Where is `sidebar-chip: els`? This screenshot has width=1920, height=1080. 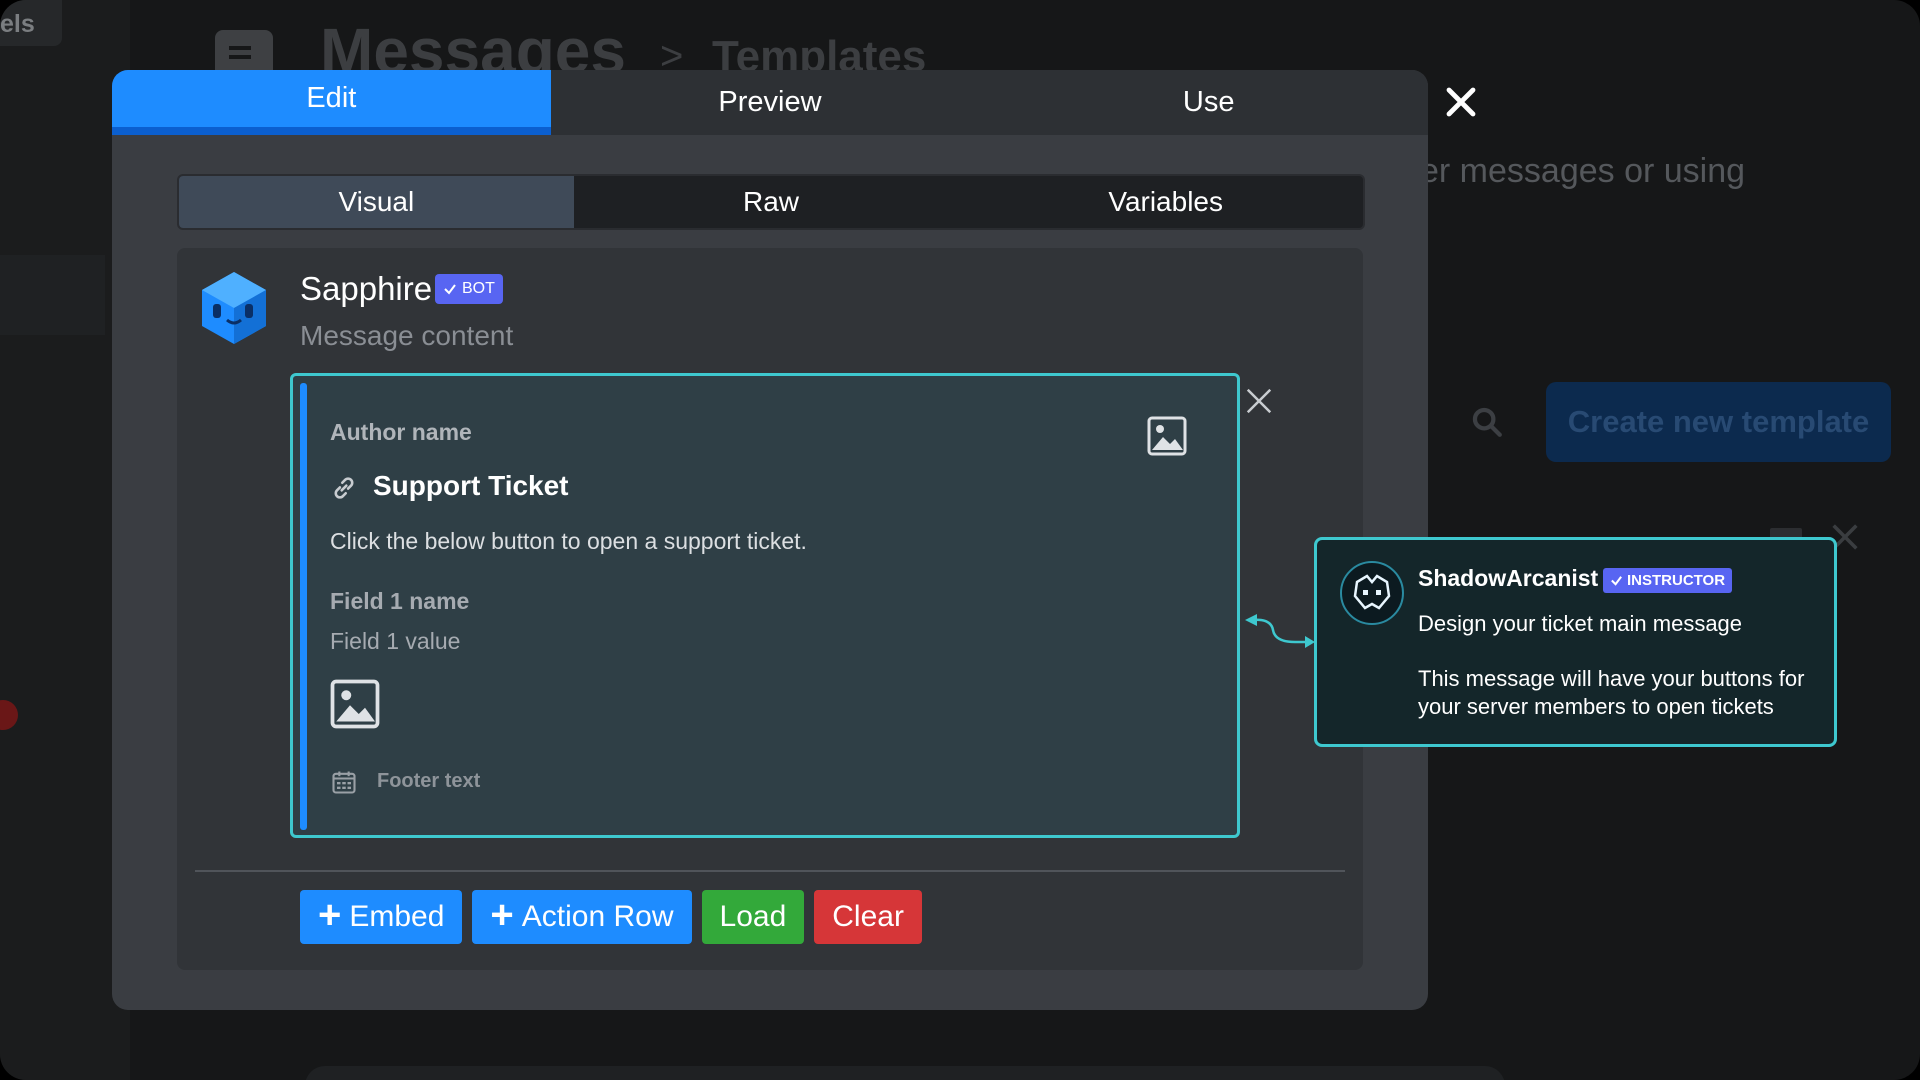 sidebar-chip: els is located at coordinates (31, 23).